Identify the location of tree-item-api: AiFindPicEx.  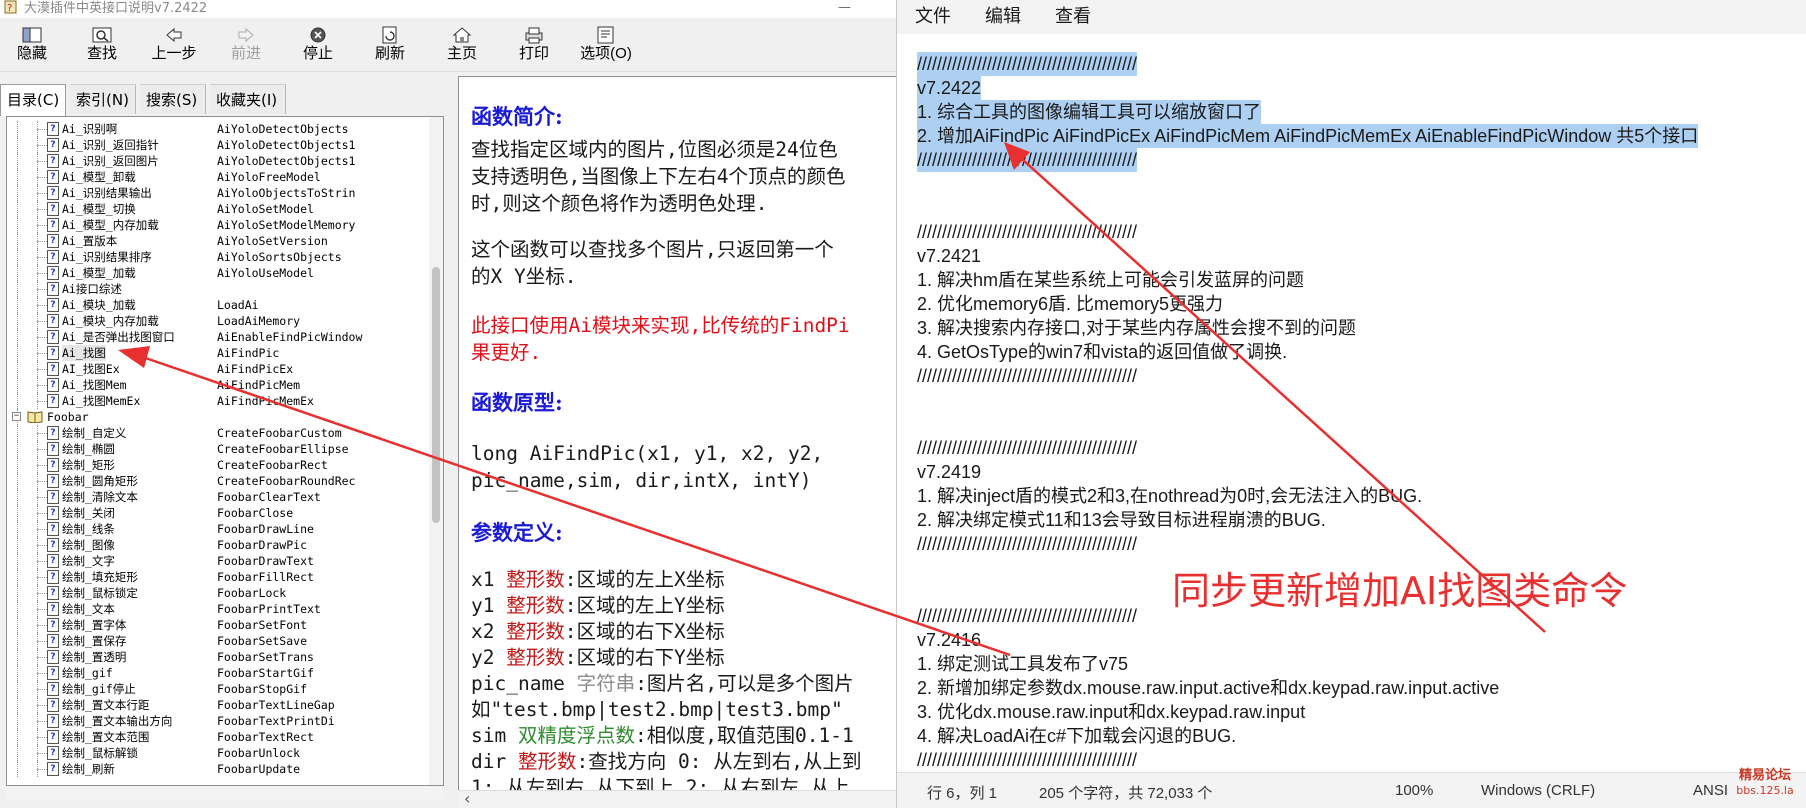
(255, 369).